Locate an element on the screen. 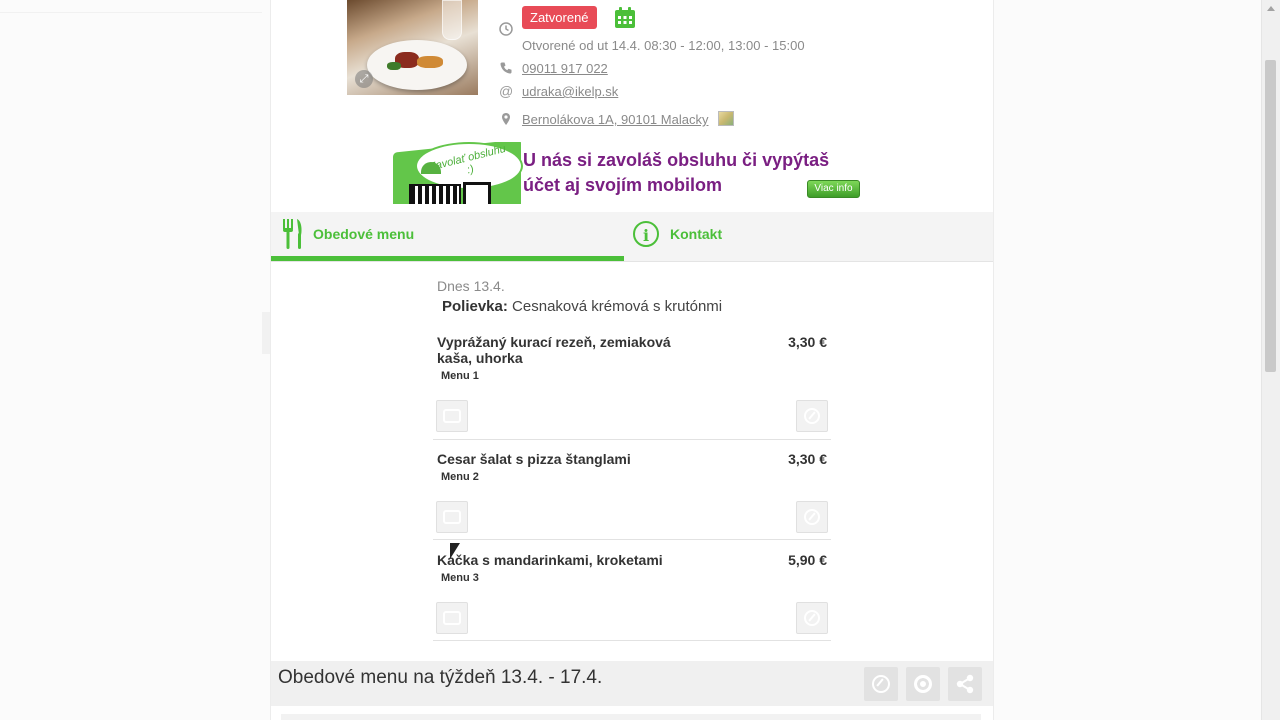 This screenshot has height=720, width=1280. dish-menu-tag: Menu 1 is located at coordinates (460, 376).